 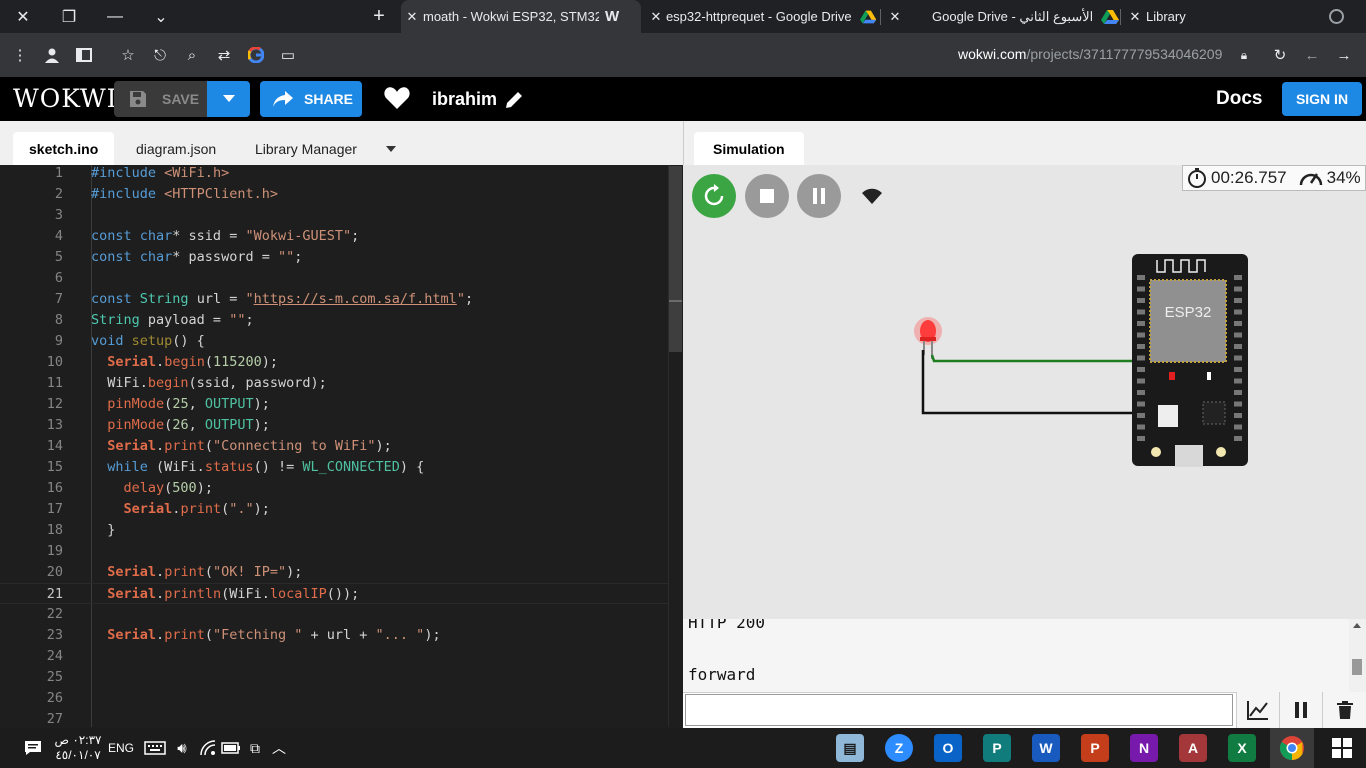 I want to click on zoom-app-icon: Z, so click(x=899, y=748).